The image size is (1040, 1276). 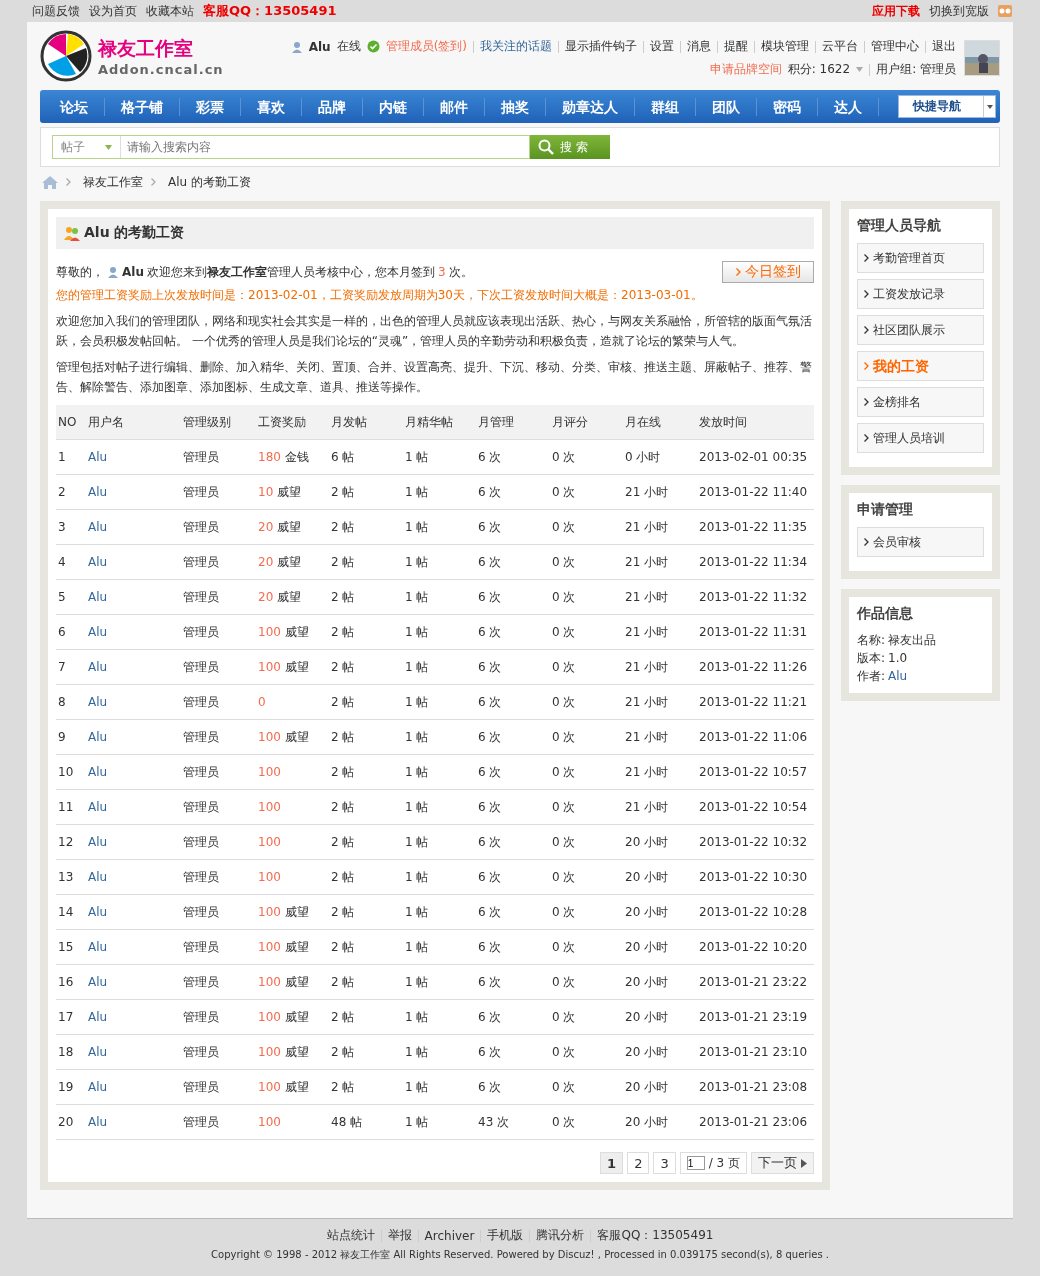 I want to click on header-link: 消息, so click(x=699, y=46).